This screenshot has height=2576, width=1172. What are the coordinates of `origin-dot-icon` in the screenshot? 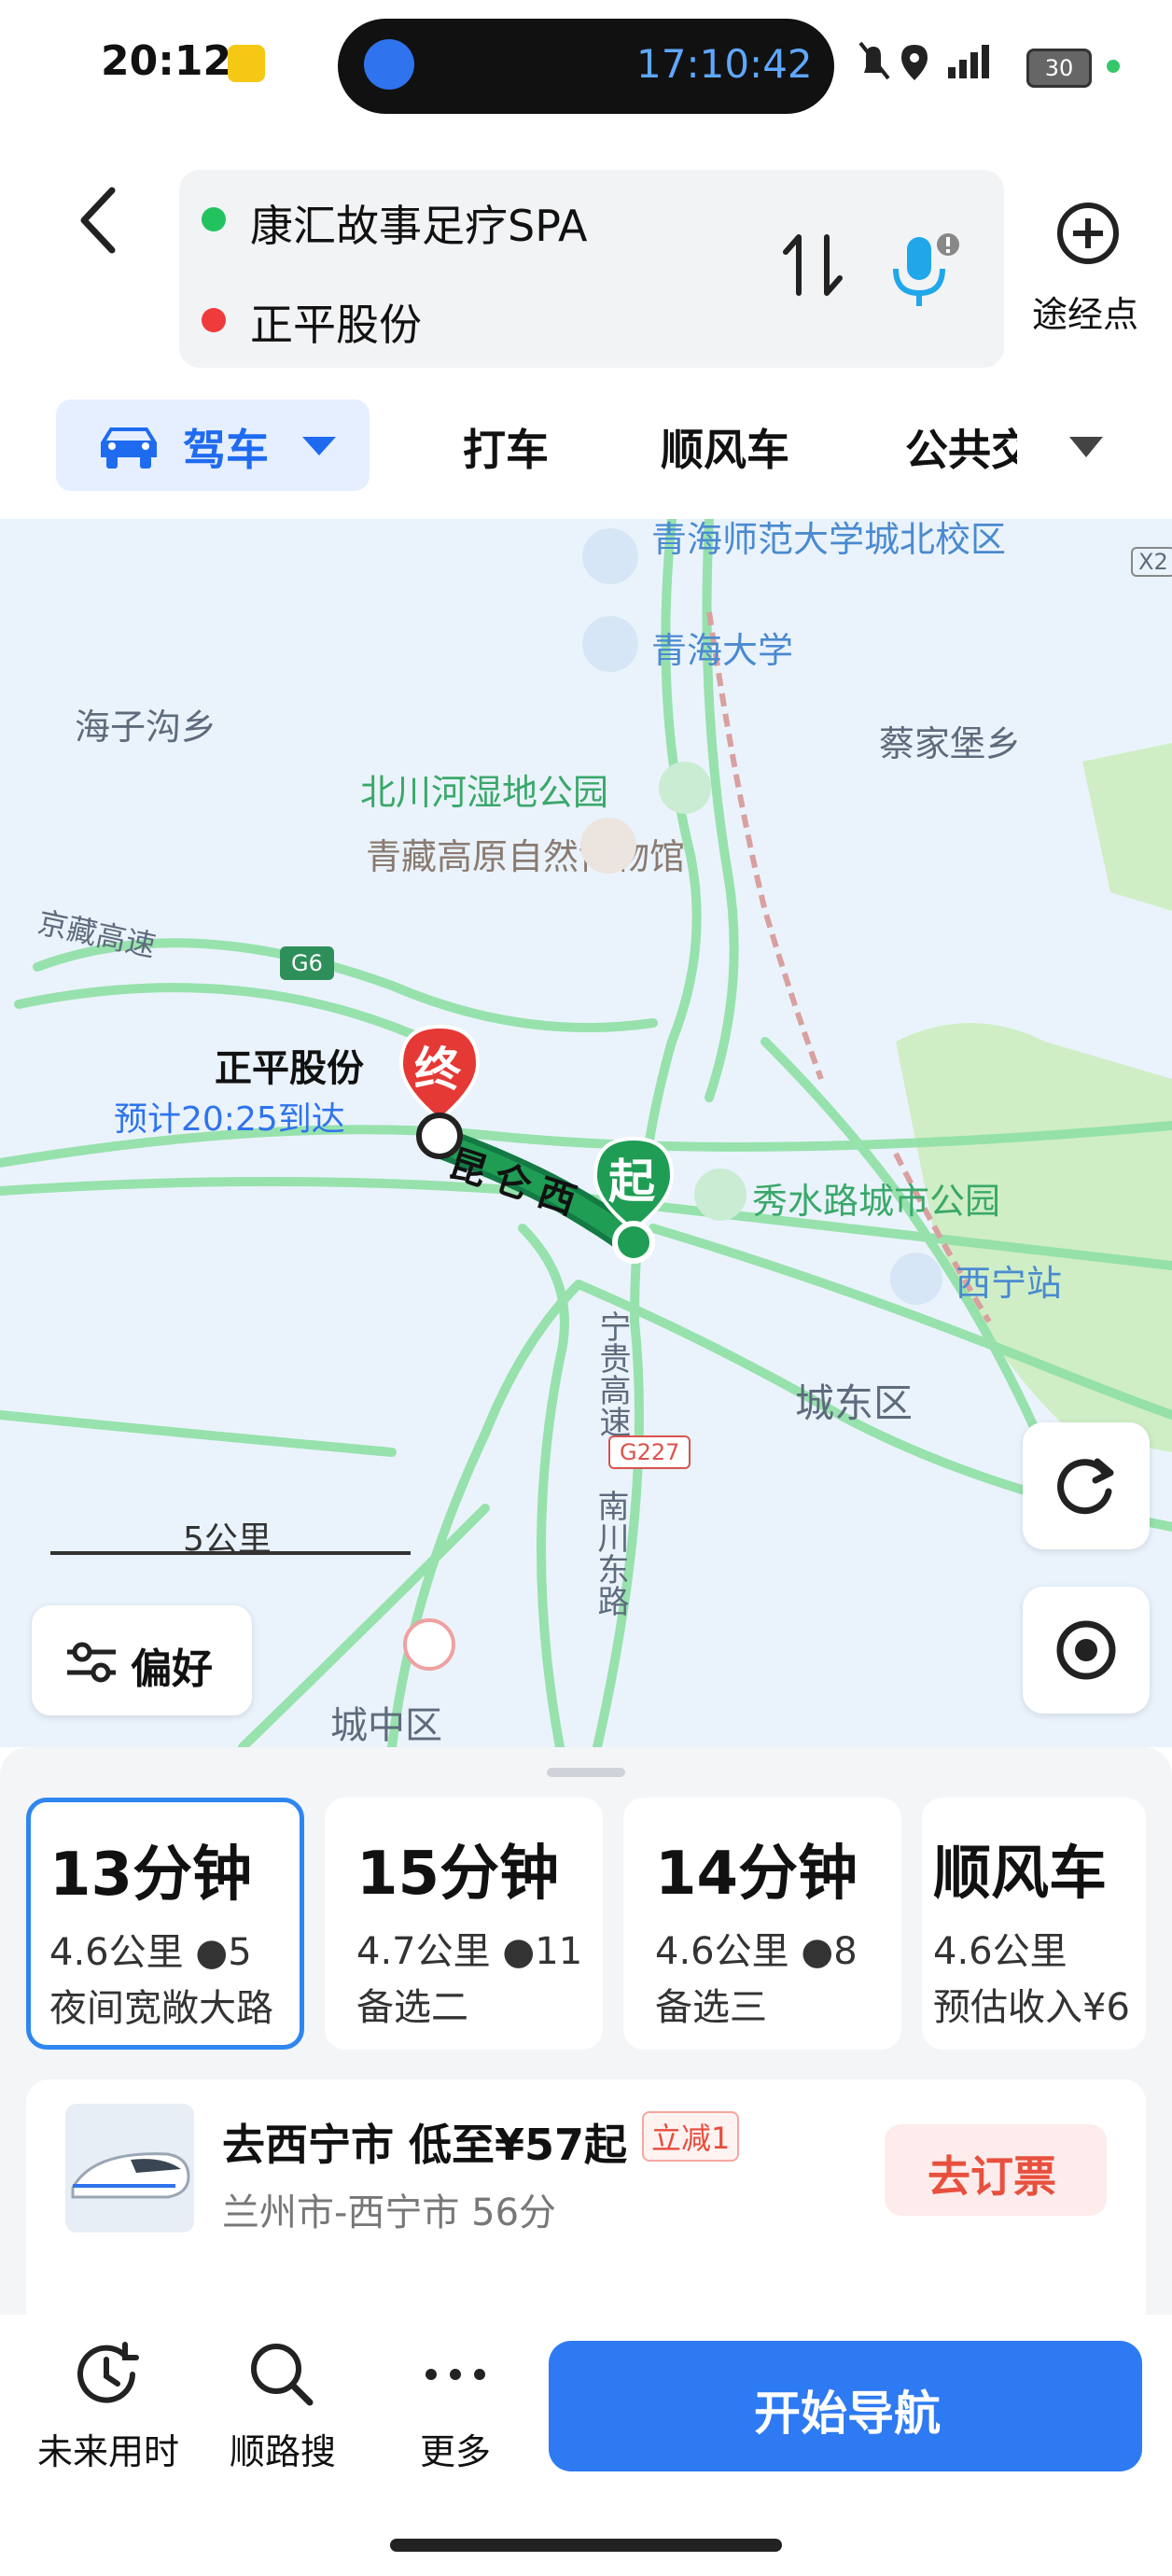 It's located at (214, 219).